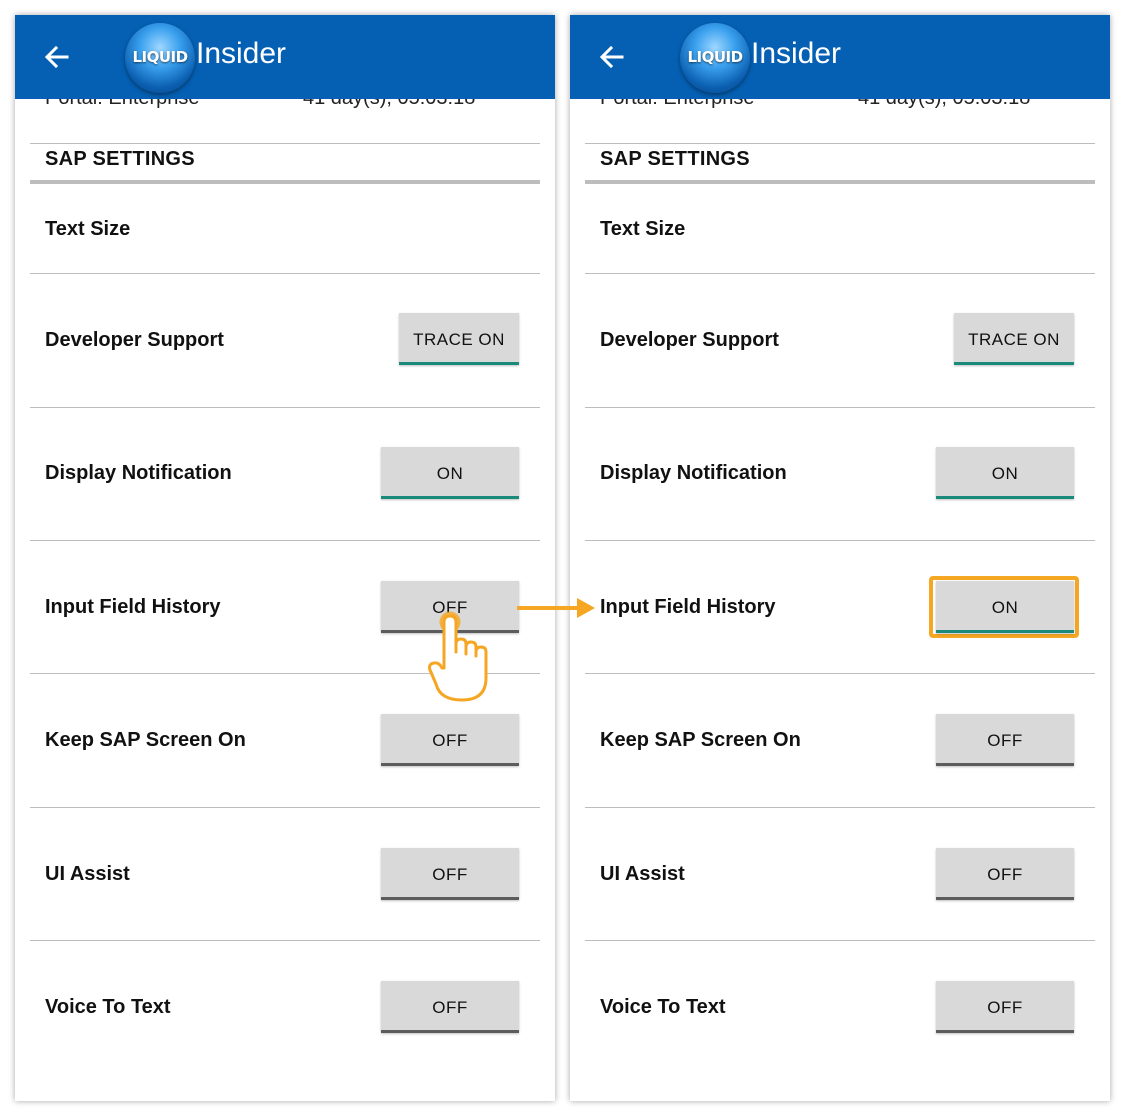 This screenshot has height=1115, width=1125. I want to click on hand-pointer-icon, so click(458, 656).